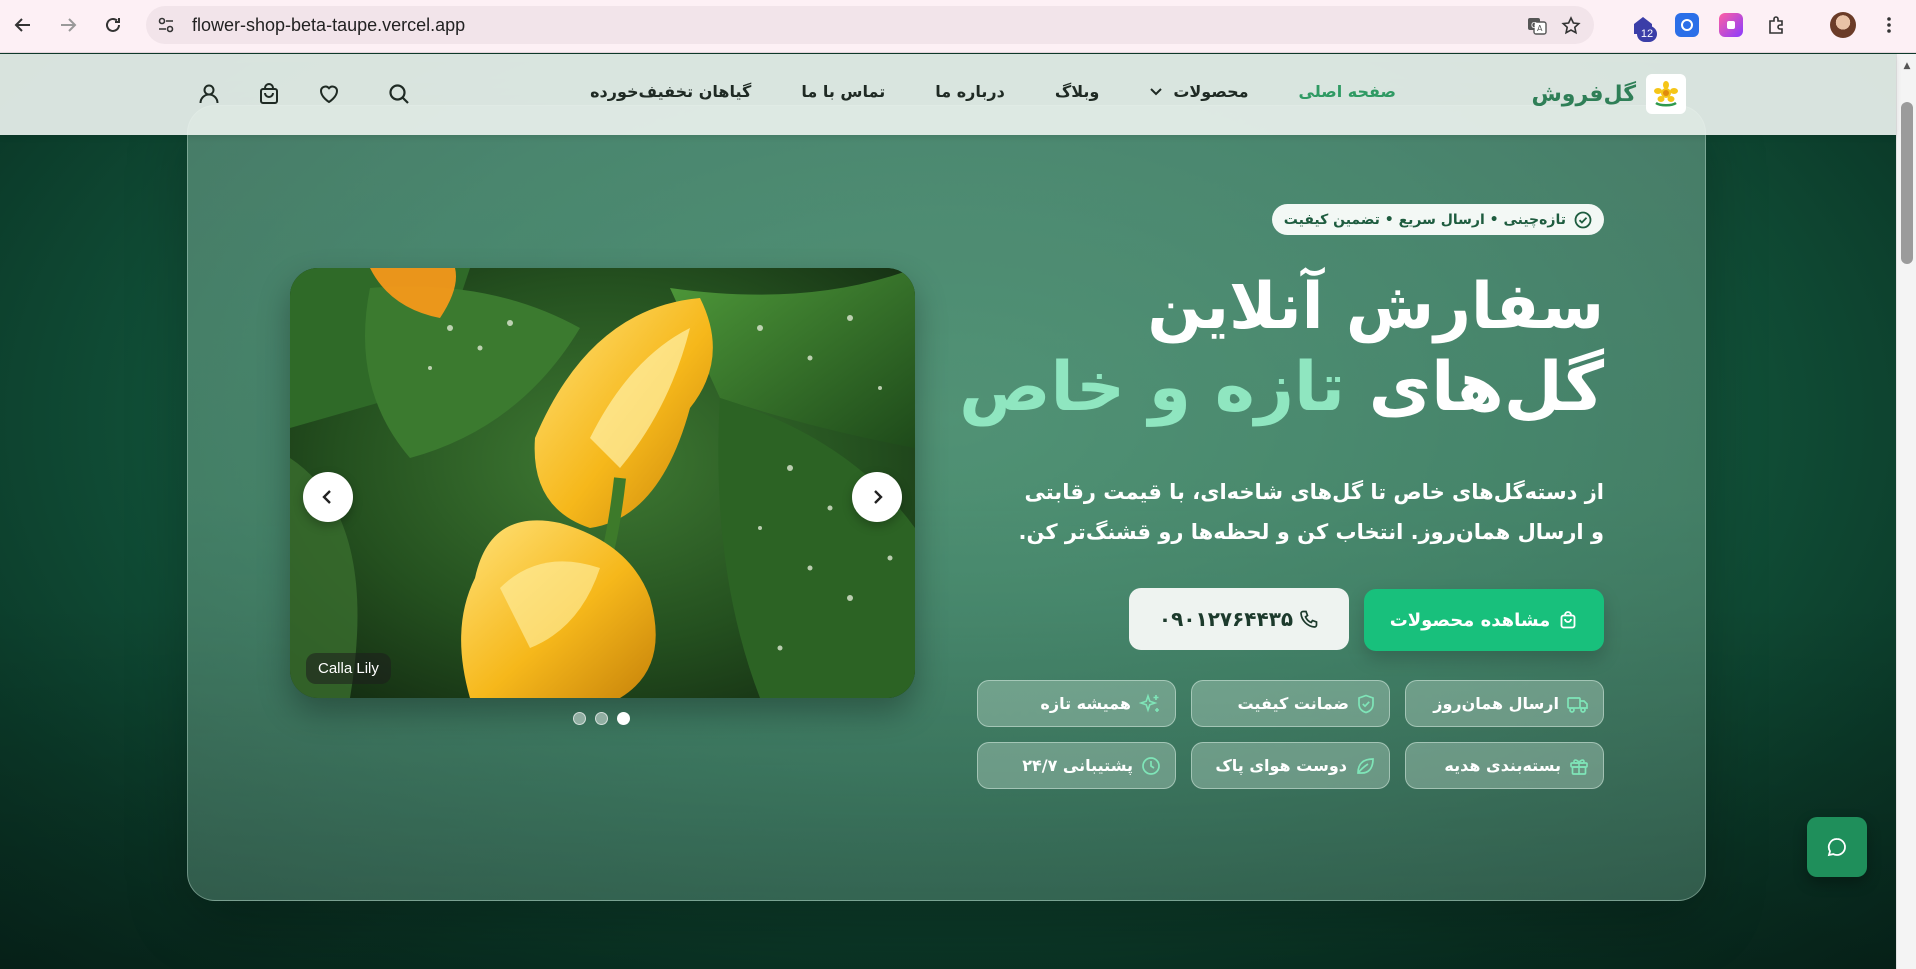  I want to click on forward-icon, so click(68, 25).